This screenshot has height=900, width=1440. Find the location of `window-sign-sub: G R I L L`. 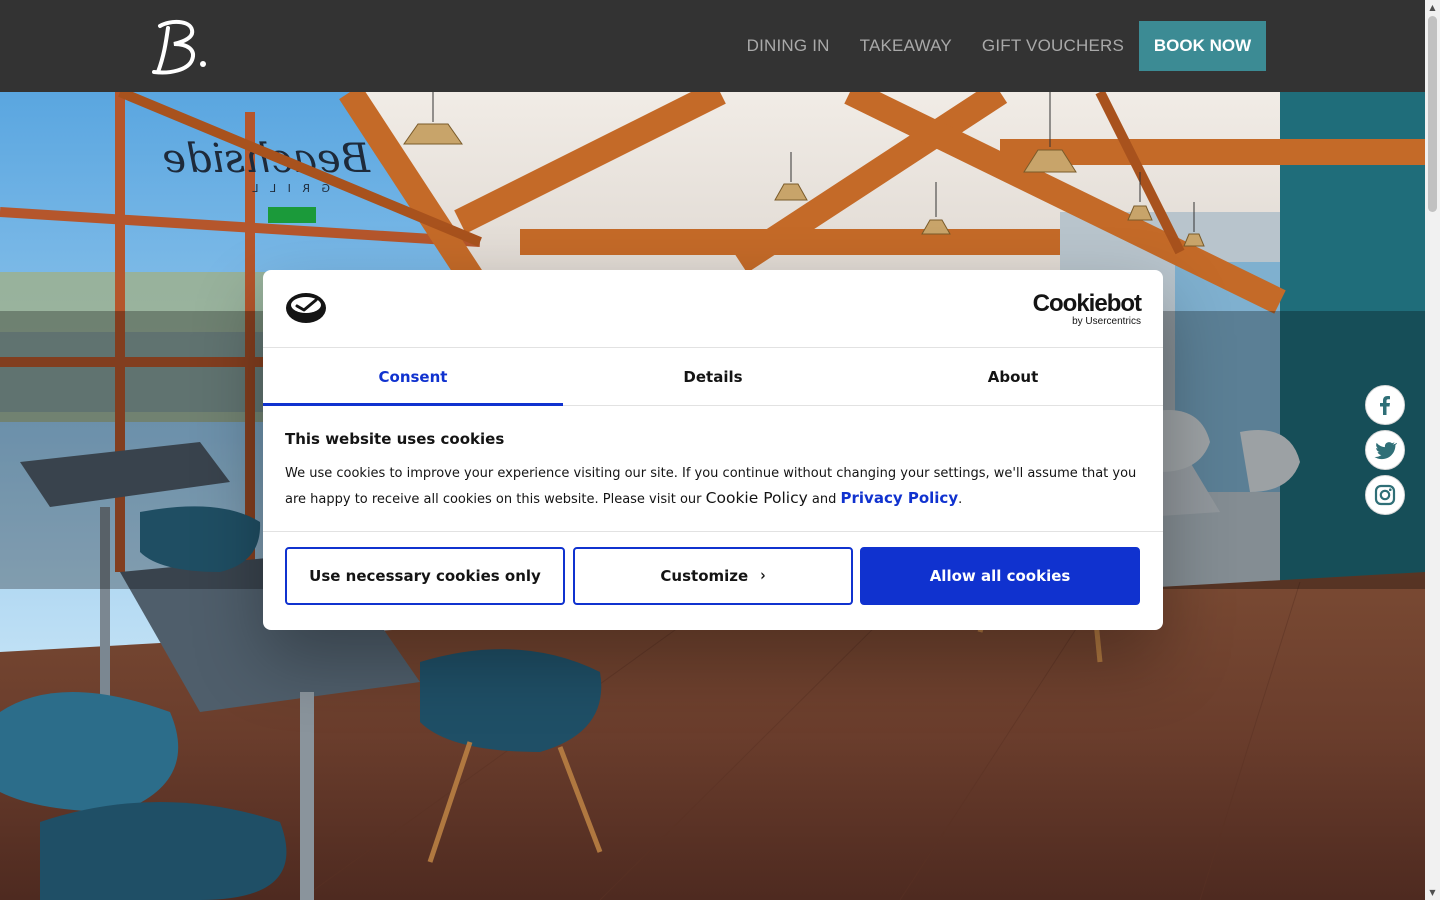

window-sign-sub: G R I L L is located at coordinates (289, 188).